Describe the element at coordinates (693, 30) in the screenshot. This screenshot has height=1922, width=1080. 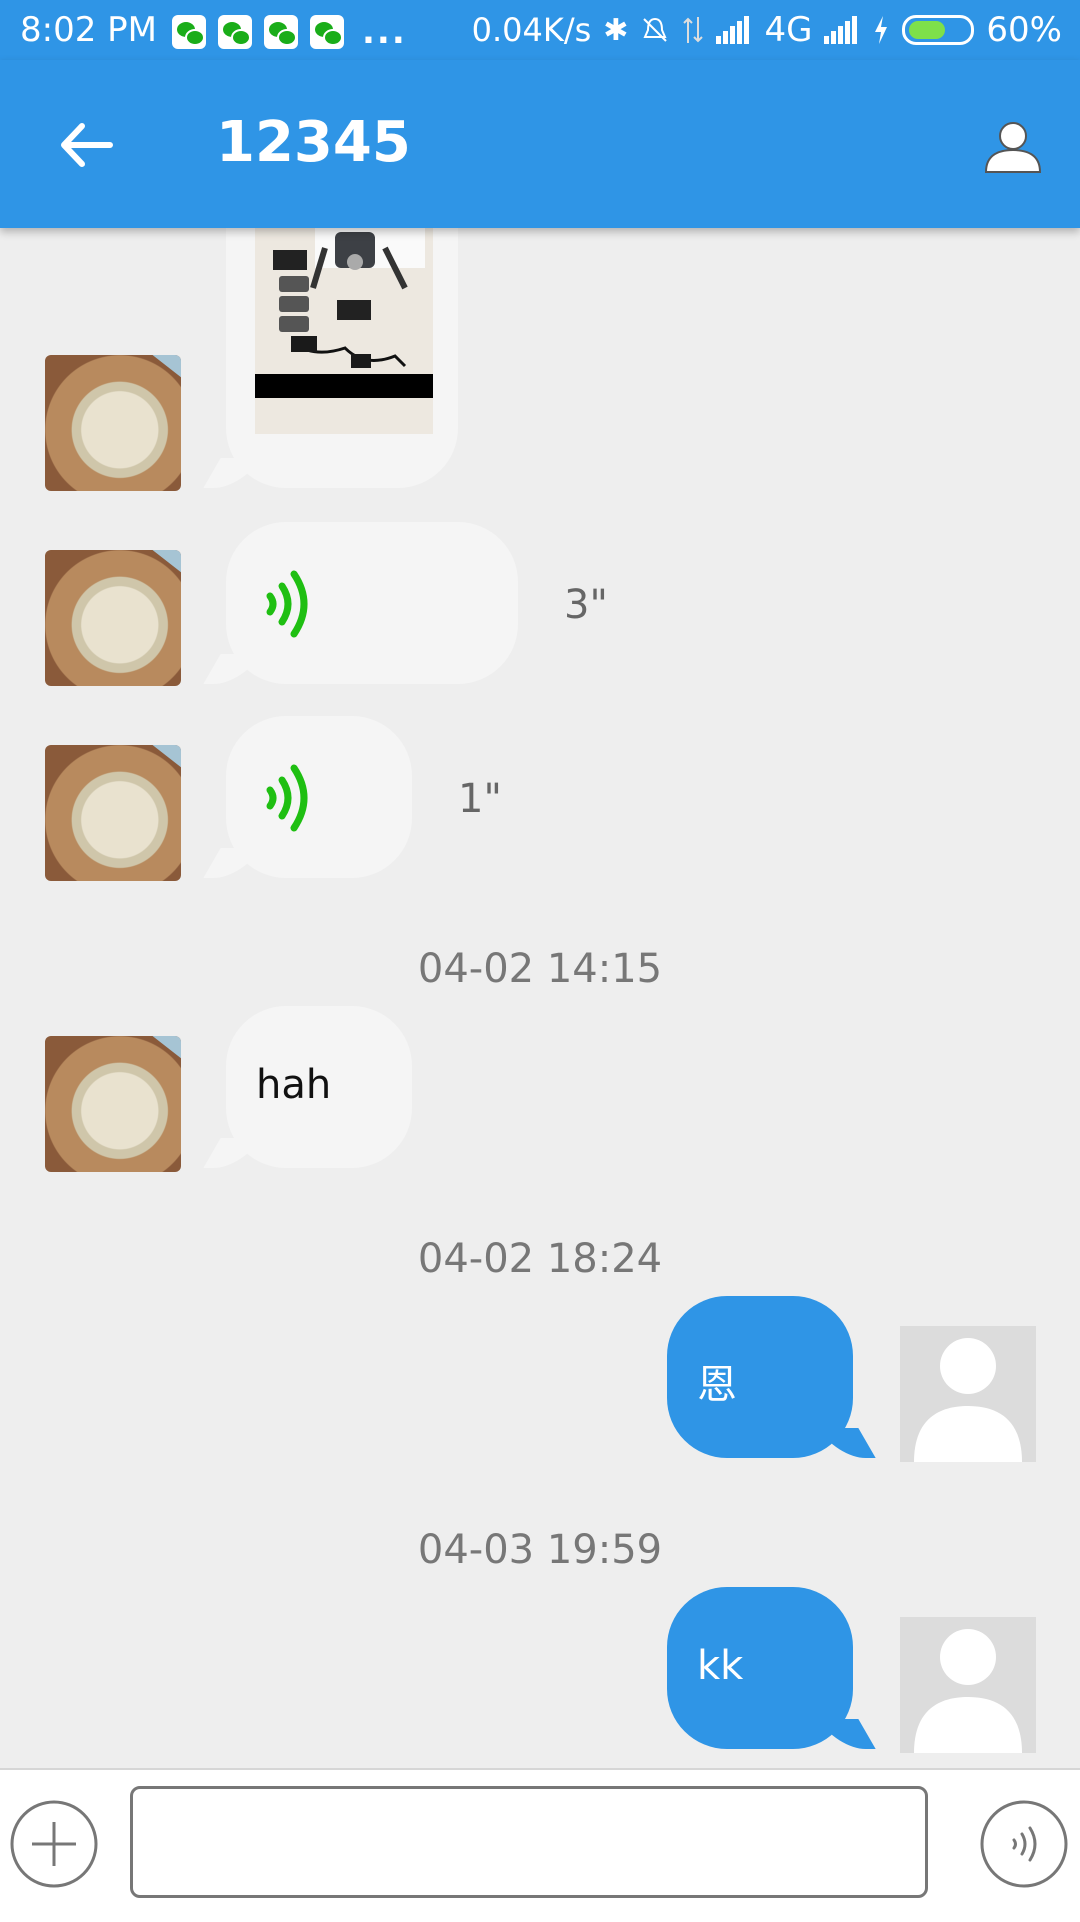
I see `data-arrows-icon` at that location.